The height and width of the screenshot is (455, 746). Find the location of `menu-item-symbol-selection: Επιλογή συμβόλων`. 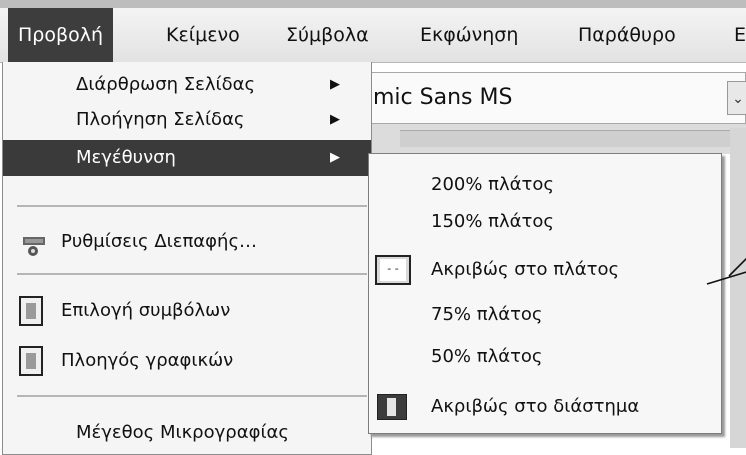

menu-item-symbol-selection: Επιλογή συμβόλων is located at coordinates (187, 311).